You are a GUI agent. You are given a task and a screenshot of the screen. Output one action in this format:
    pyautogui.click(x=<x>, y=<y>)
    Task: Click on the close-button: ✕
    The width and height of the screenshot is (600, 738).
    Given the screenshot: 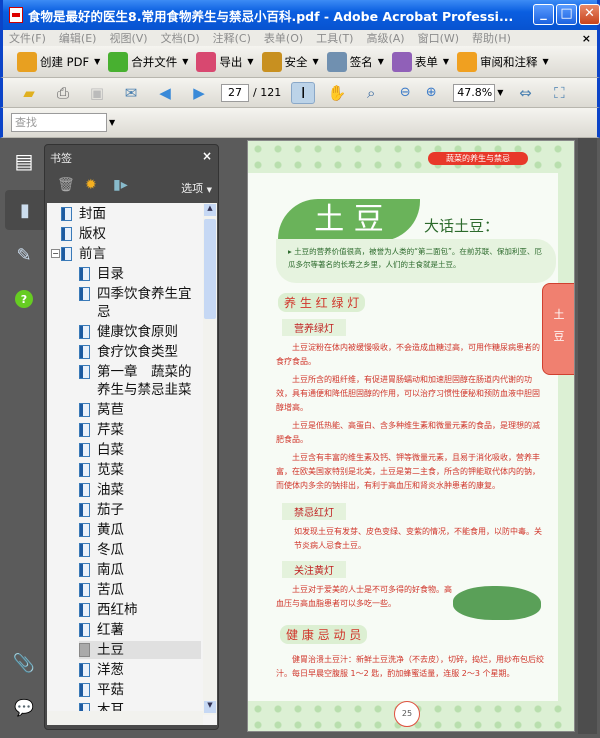 What is the action you would take?
    pyautogui.click(x=589, y=14)
    